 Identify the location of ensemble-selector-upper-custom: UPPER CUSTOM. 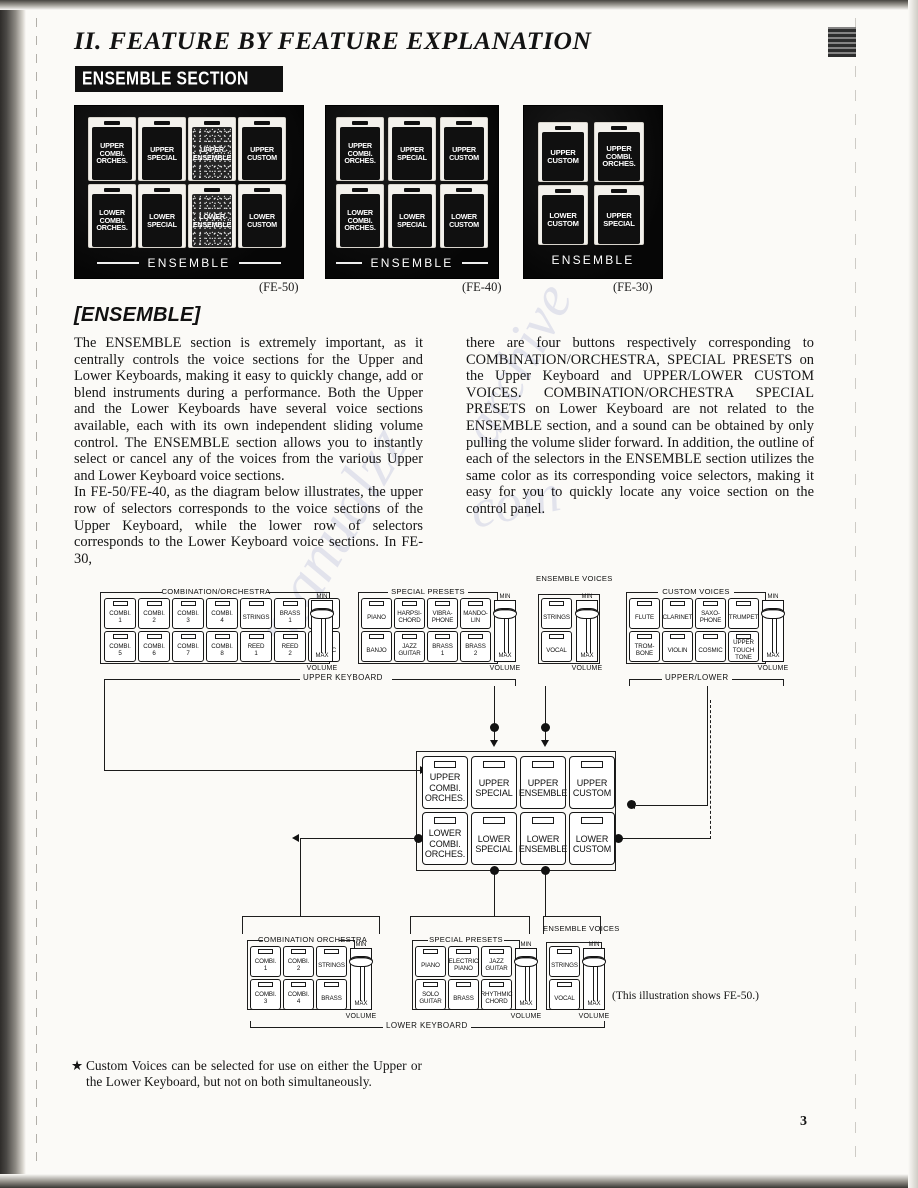
(592, 782).